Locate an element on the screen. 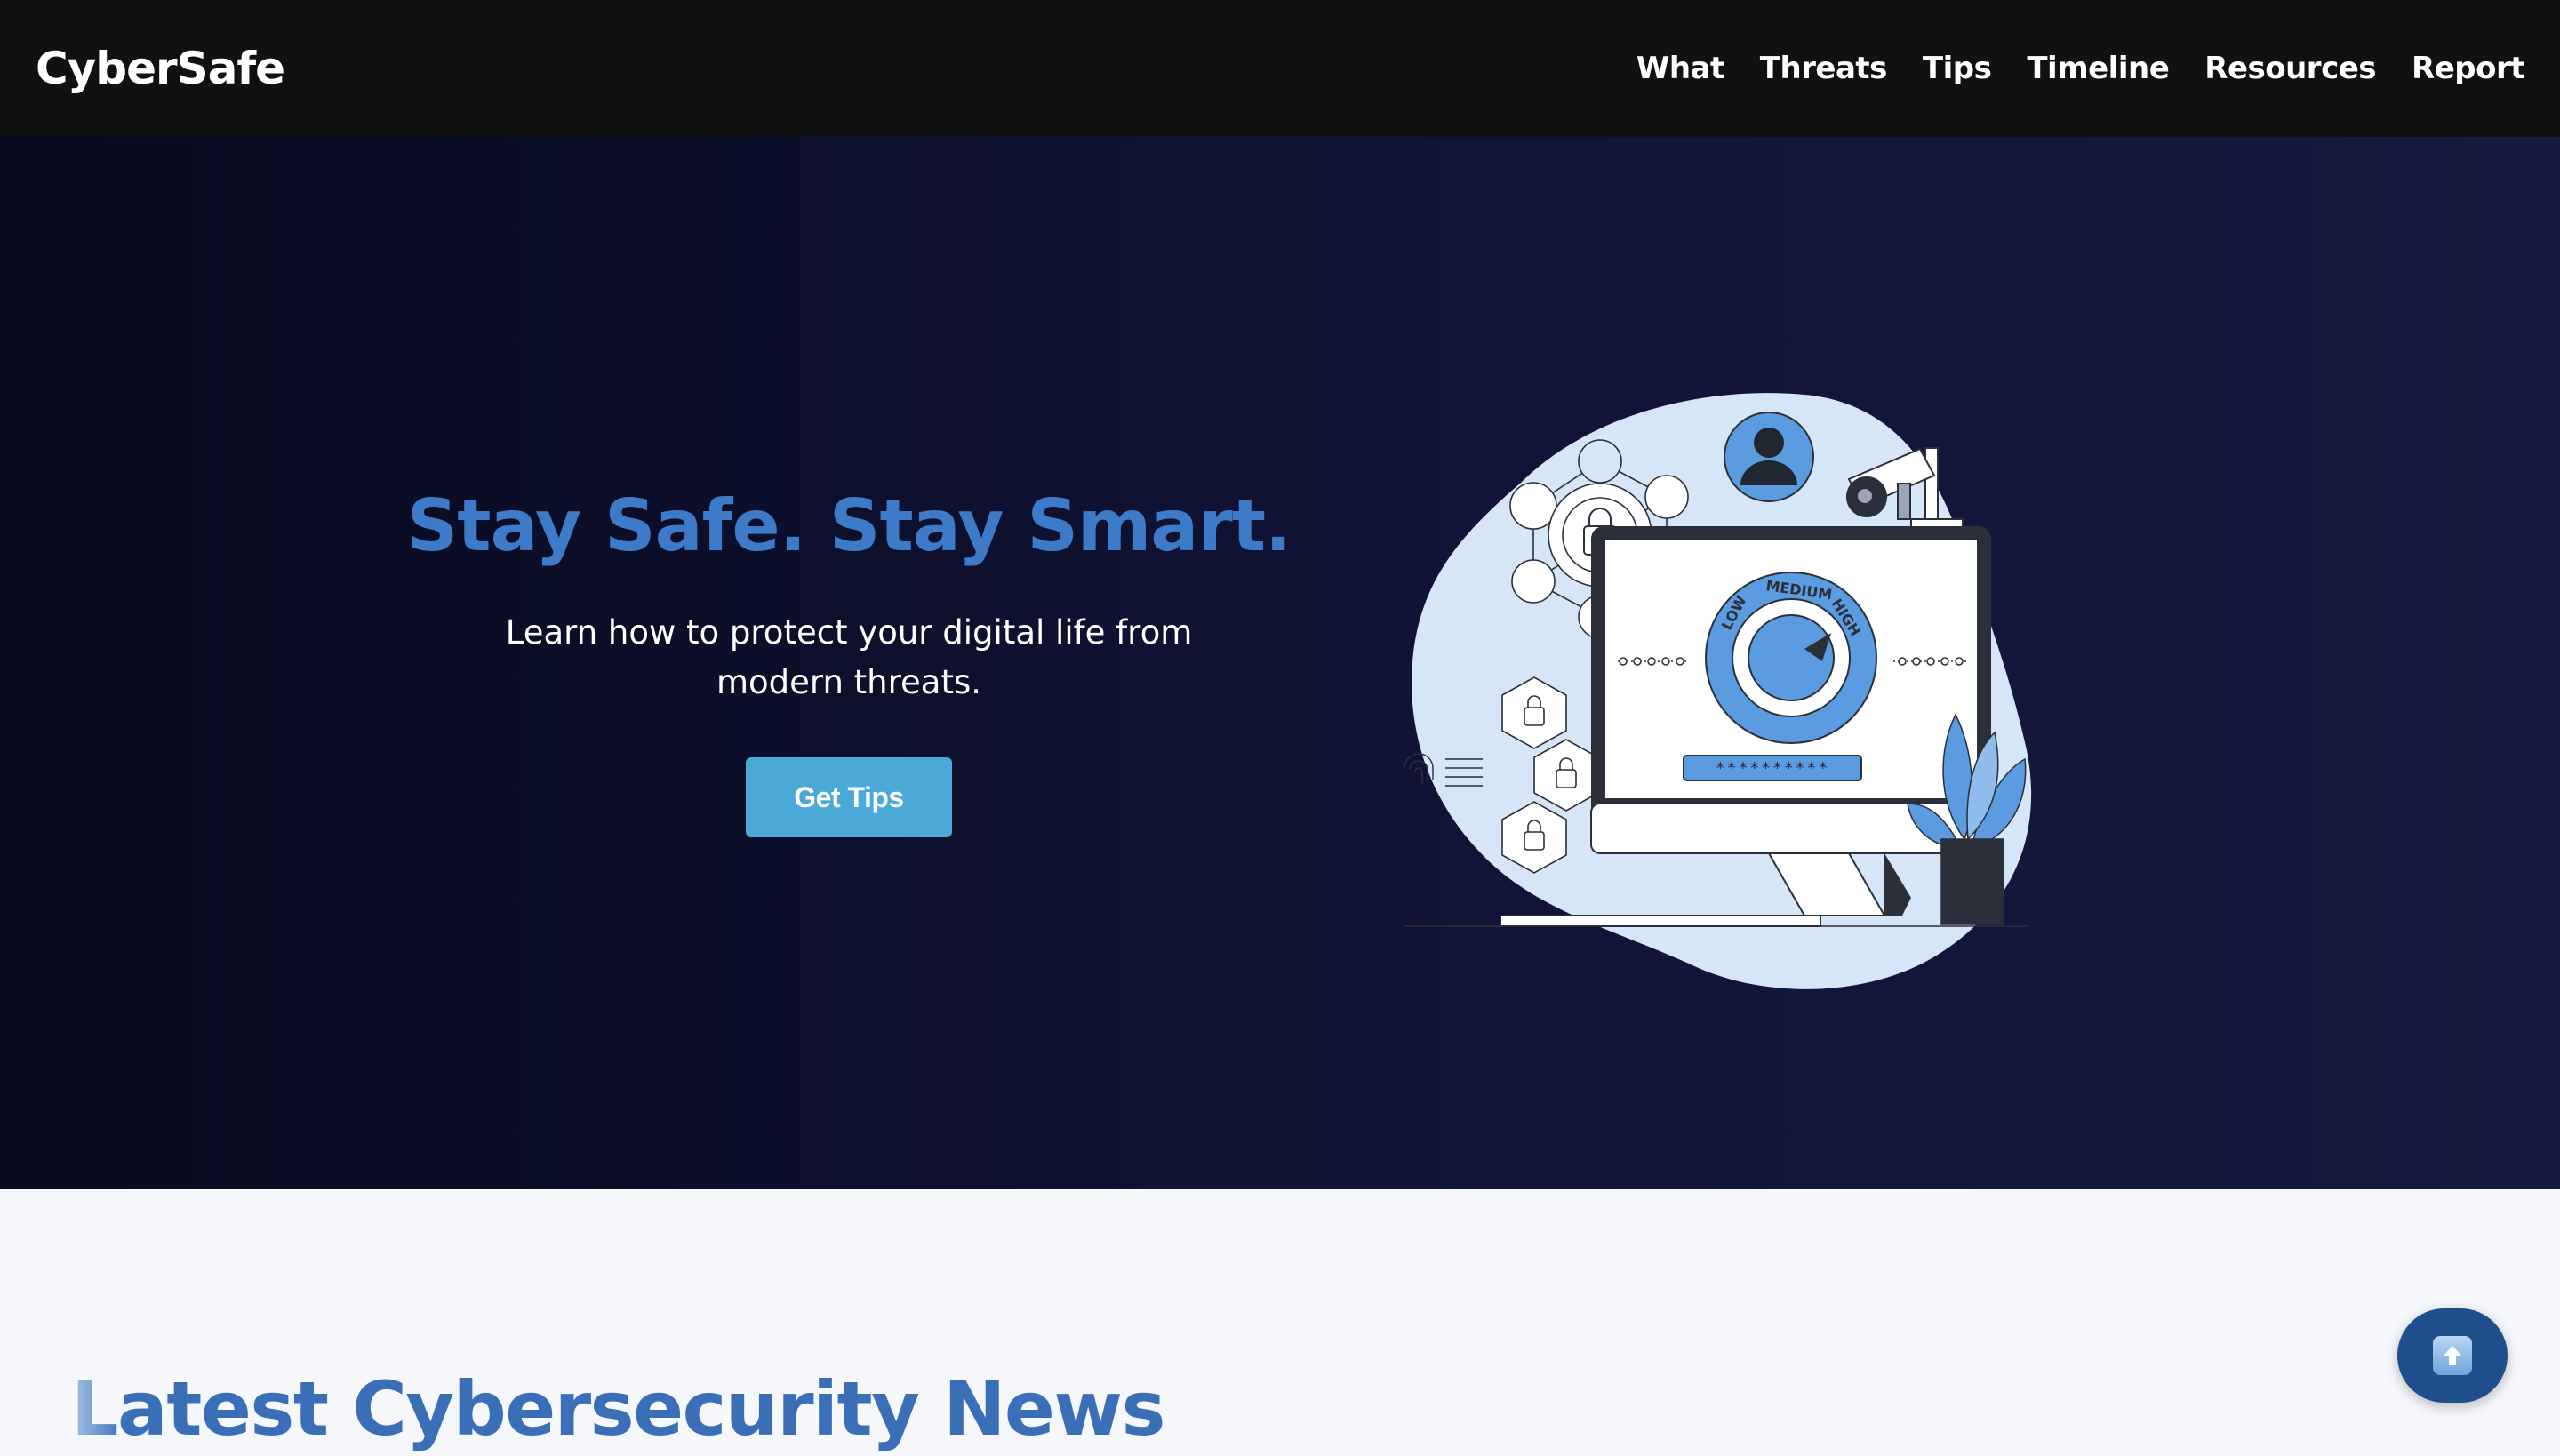 This screenshot has height=1456, width=2560. user-icon is located at coordinates (1769, 457).